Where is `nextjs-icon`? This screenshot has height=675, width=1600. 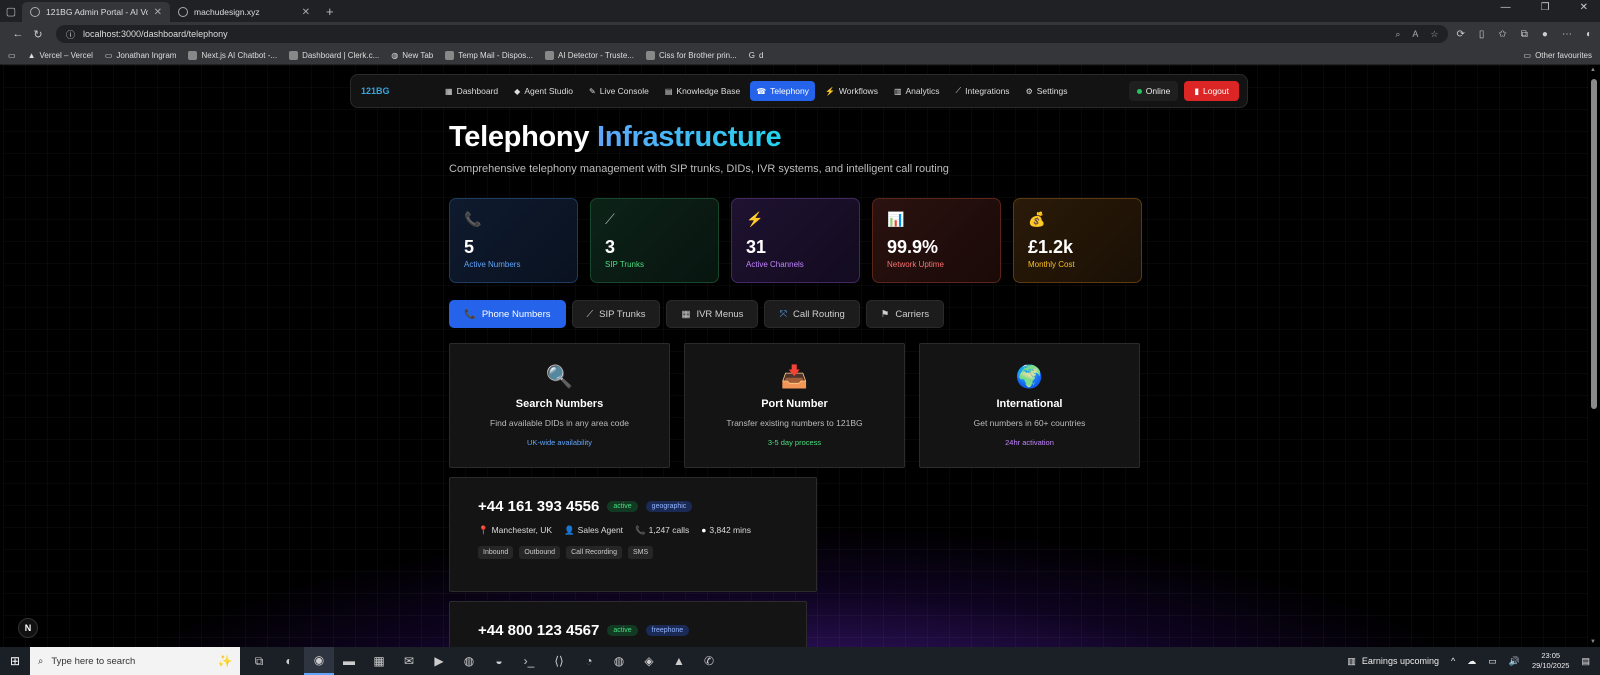
nextjs-icon is located at coordinates (193, 55).